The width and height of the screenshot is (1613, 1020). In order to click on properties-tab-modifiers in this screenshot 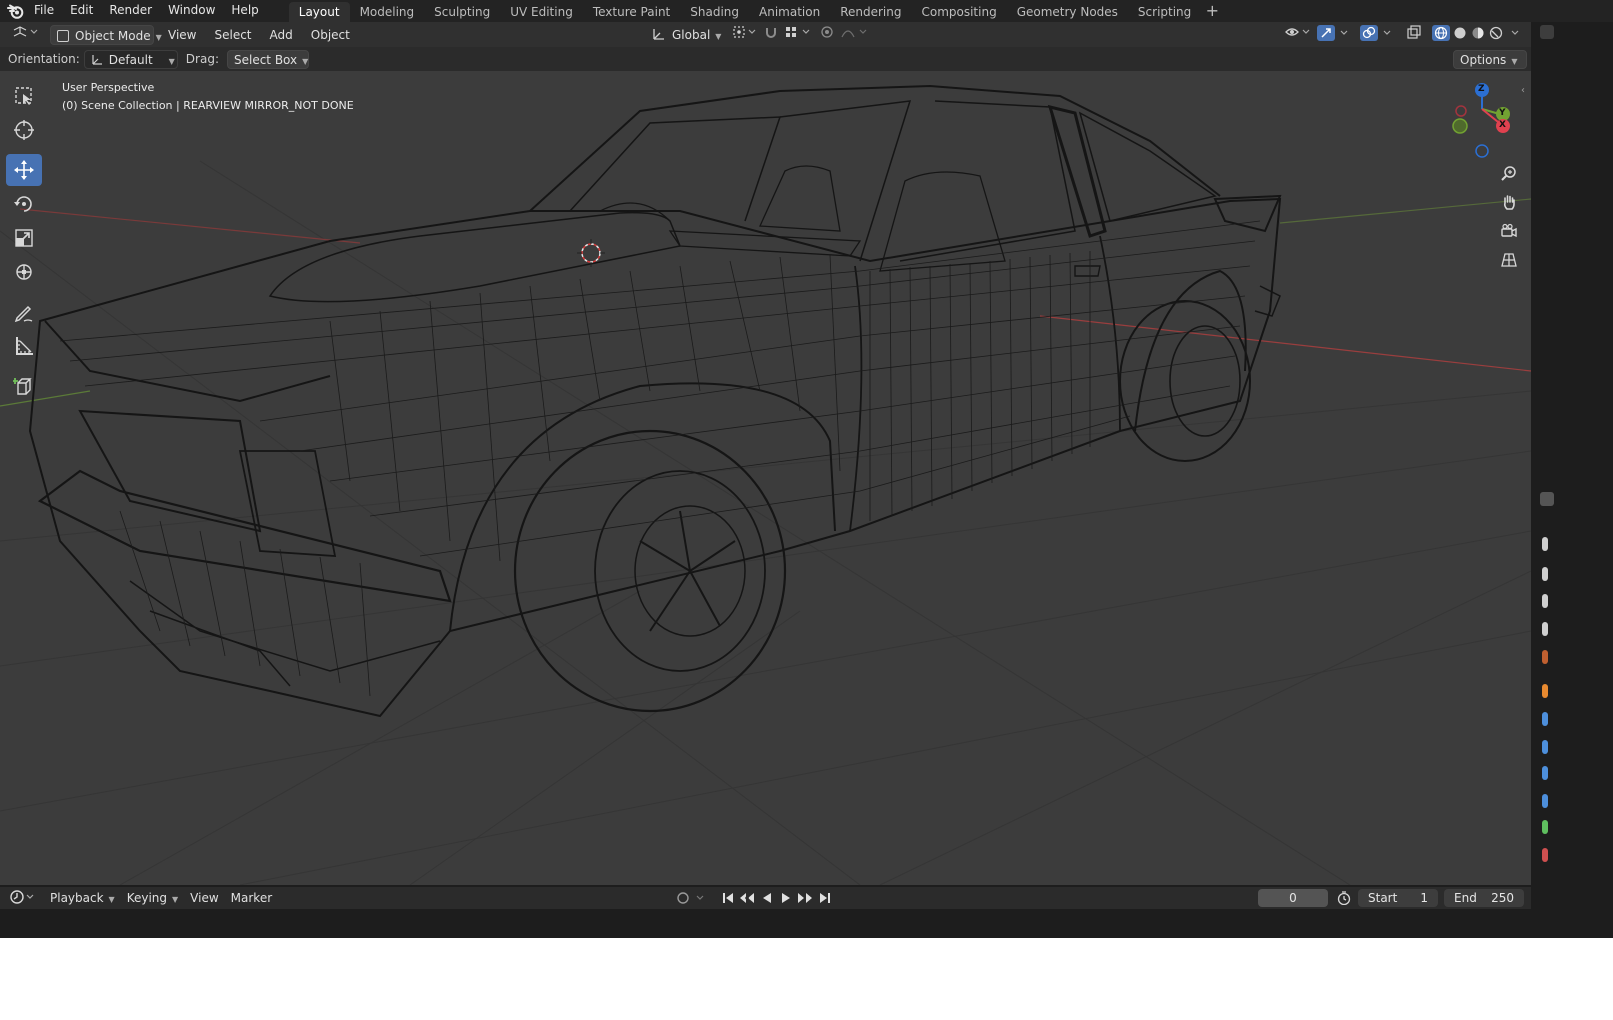, I will do `click(1545, 719)`.